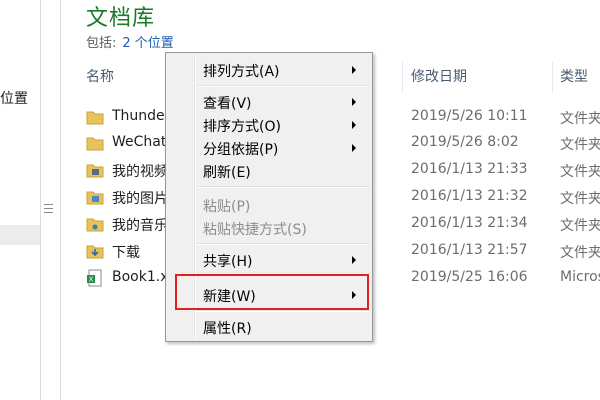 This screenshot has height=400, width=600. I want to click on library-includes: 包括: 2 个位置, so click(130, 41).